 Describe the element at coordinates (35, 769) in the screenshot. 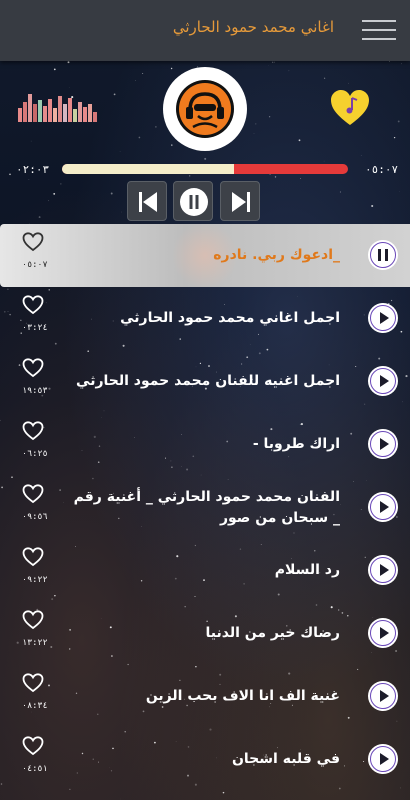

I see `song-duration: ٠٤:٥١` at that location.